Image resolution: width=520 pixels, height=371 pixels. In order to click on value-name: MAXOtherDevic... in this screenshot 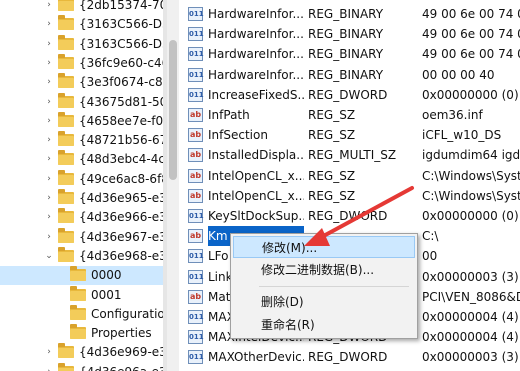, I will do `click(256, 357)`.